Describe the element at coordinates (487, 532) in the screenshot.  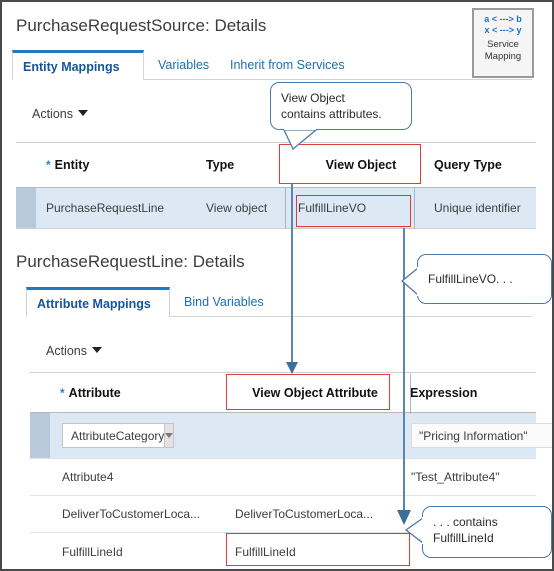
I see `callout-contains-fulfill-line-id: . . . contains FulfillLineId` at that location.